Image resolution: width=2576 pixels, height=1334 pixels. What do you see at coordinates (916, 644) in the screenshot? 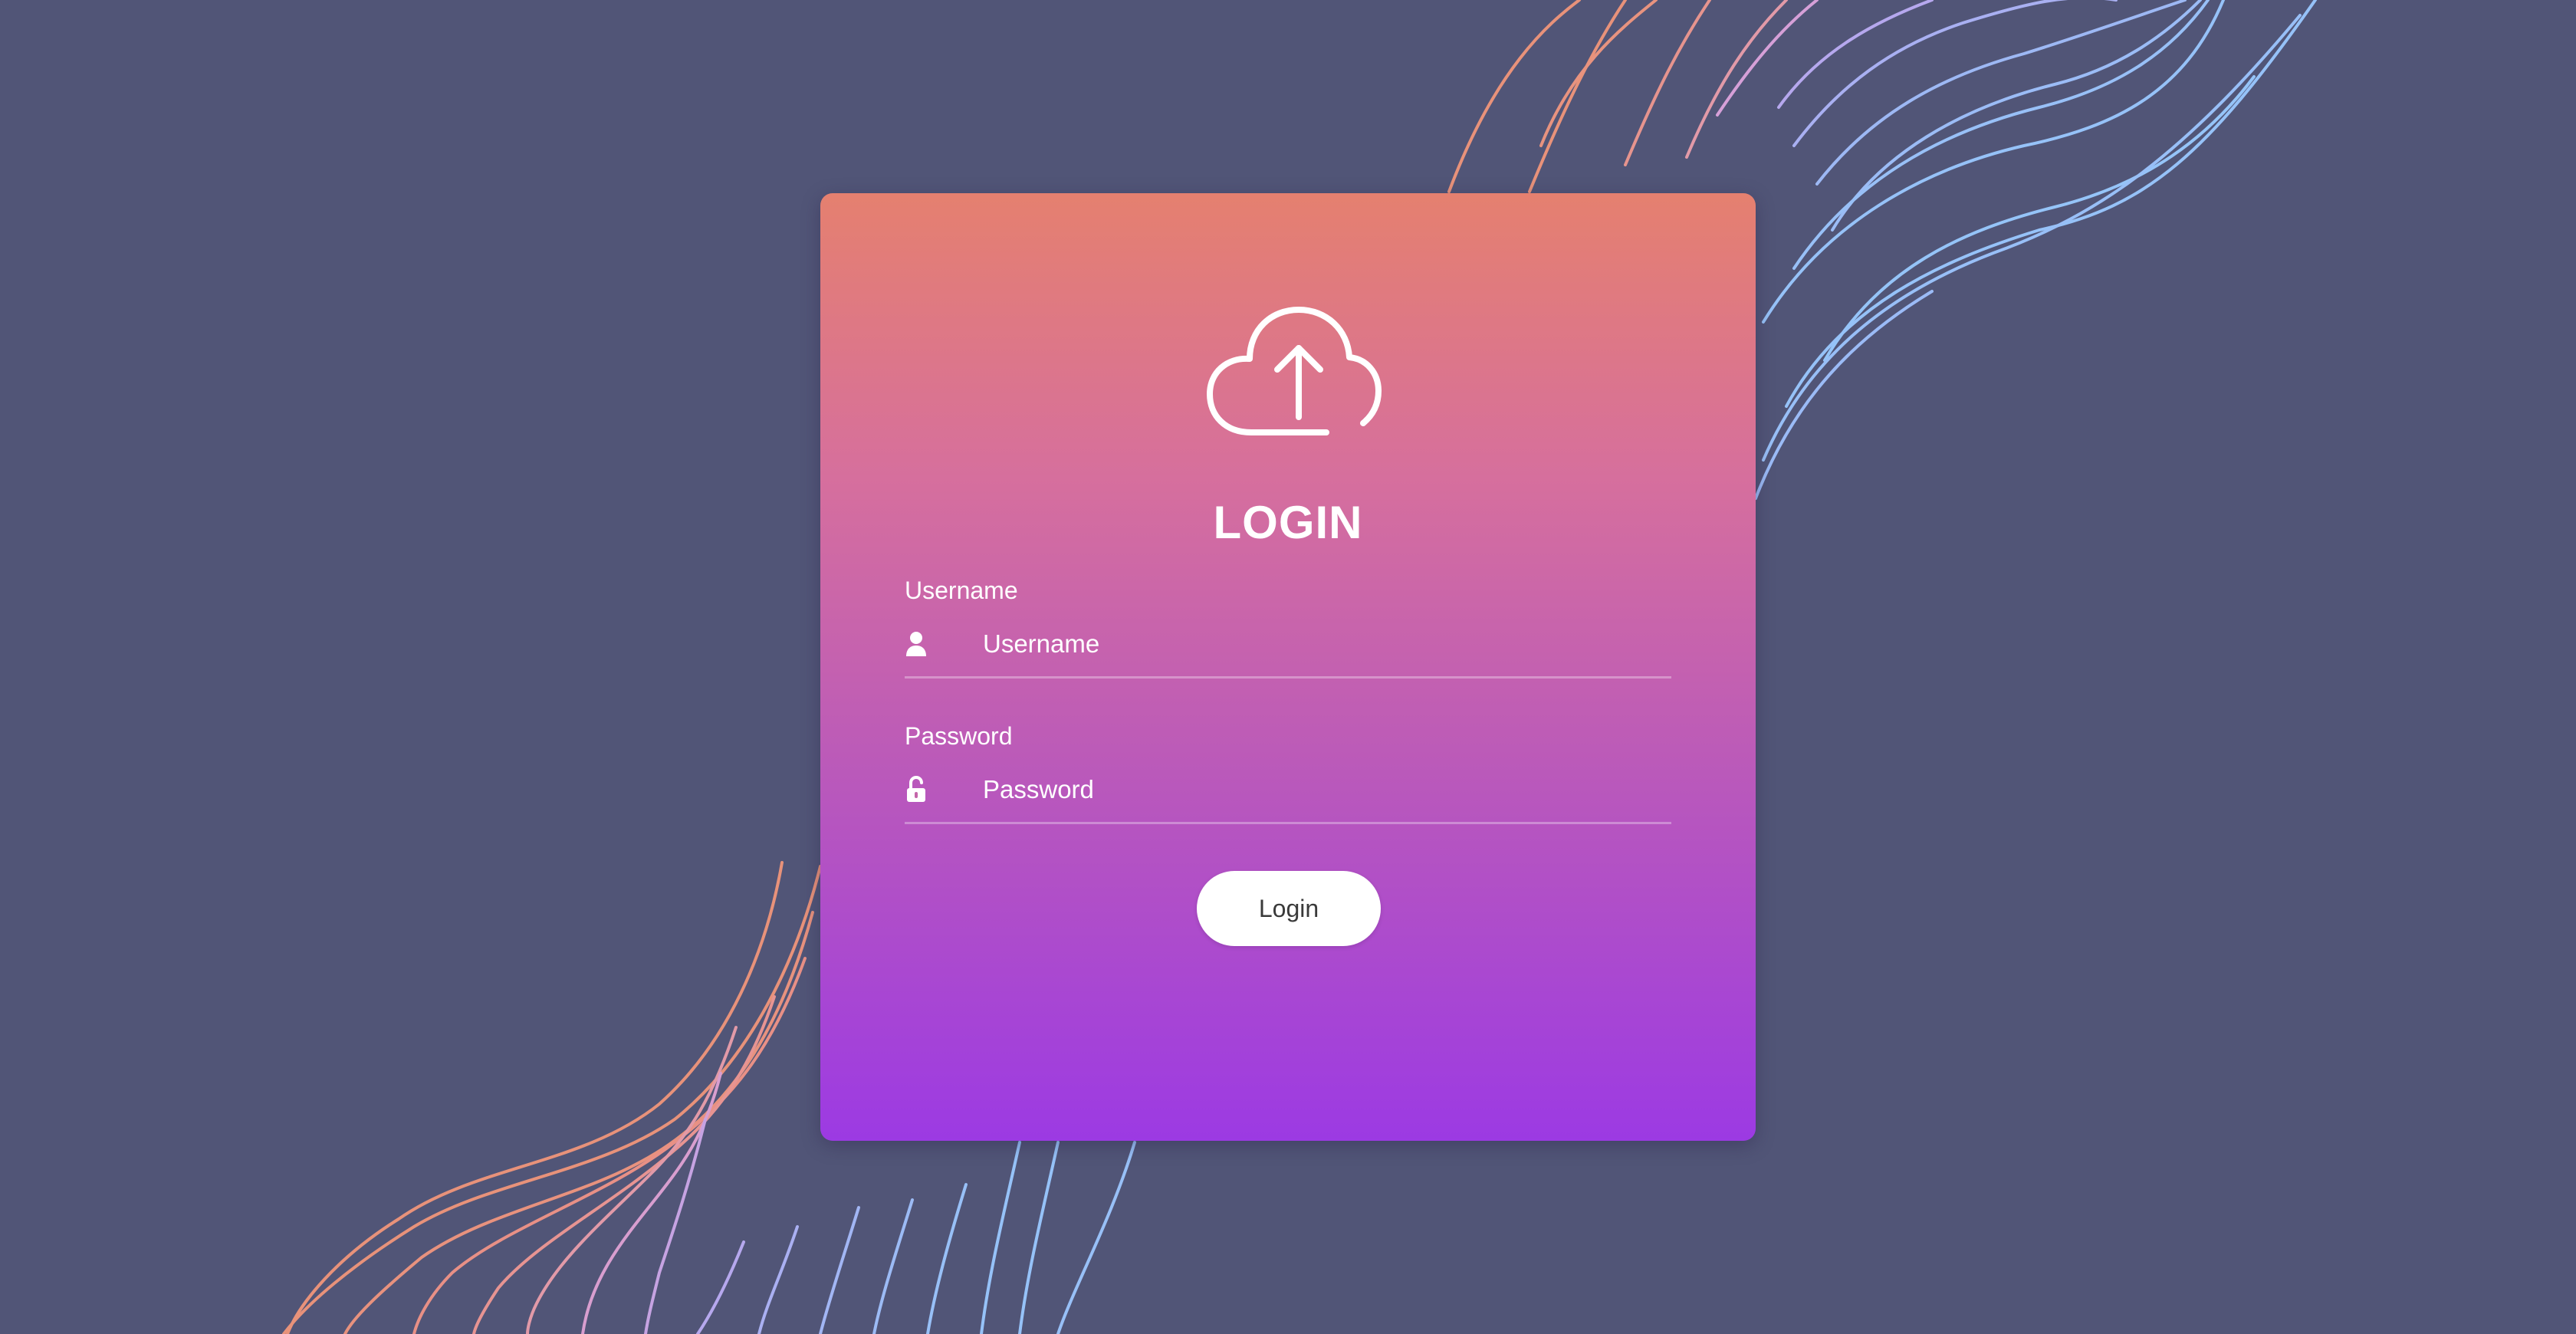
I see `user-icon` at bounding box center [916, 644].